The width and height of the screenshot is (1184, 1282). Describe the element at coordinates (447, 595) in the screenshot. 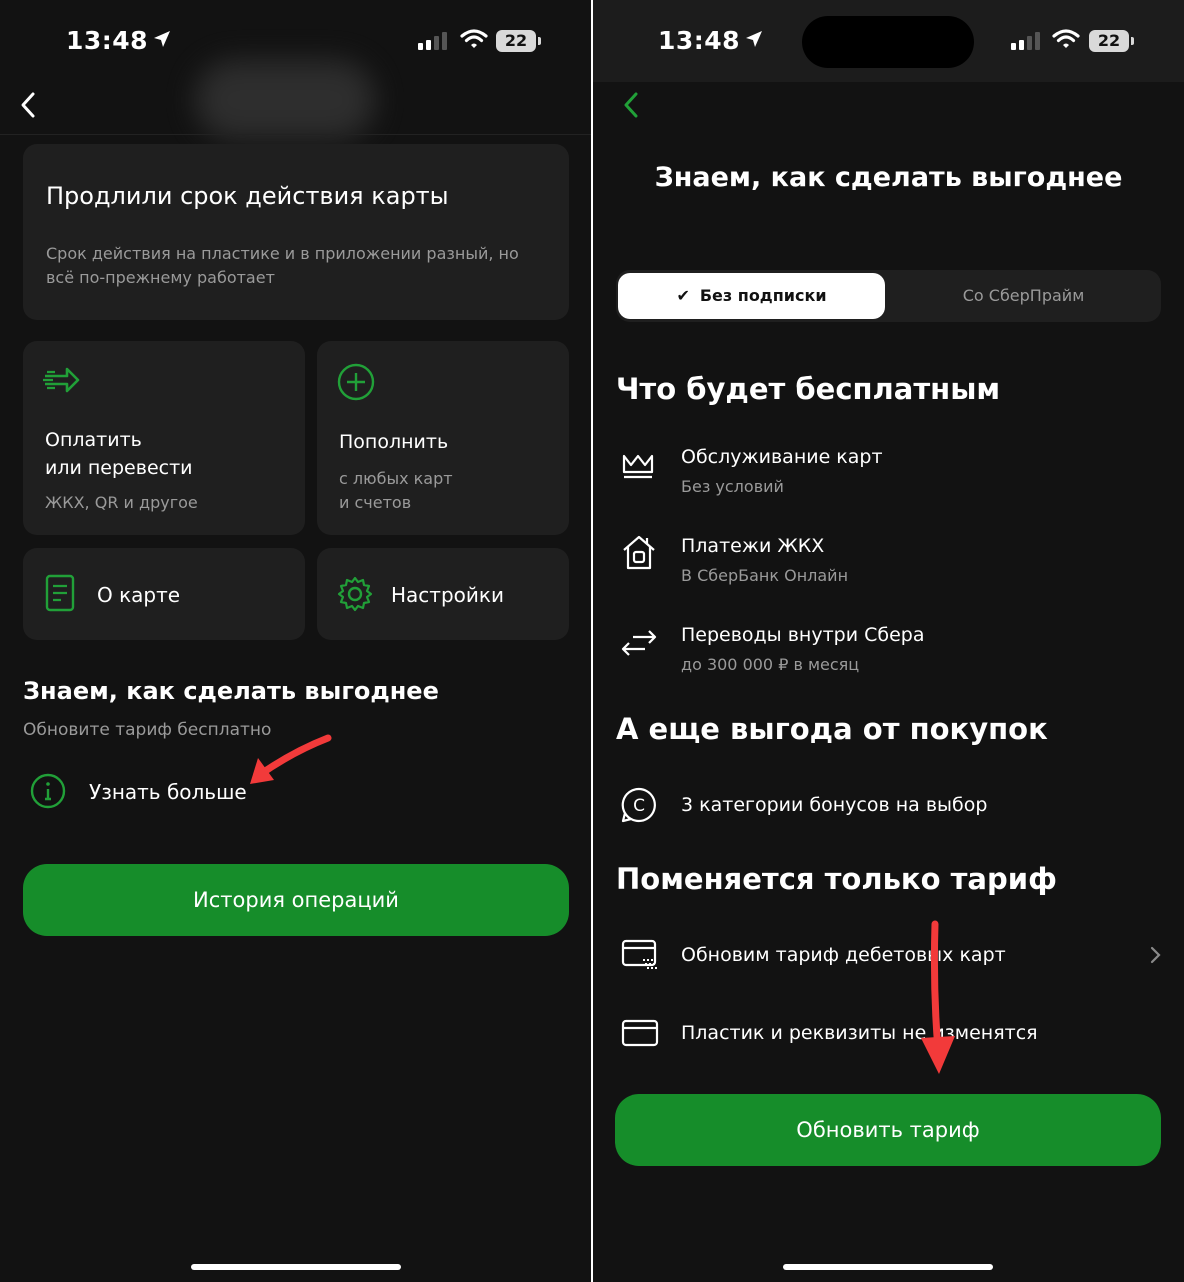

I see `tile-settings-label: Настройки` at that location.